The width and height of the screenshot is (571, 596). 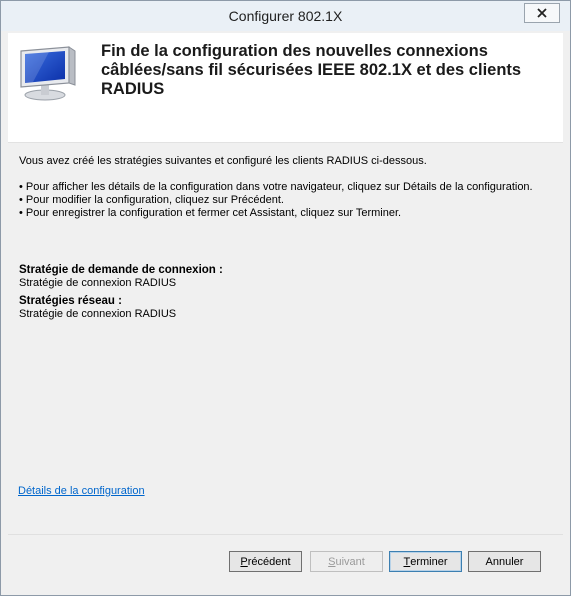 I want to click on configuration-details-link: Détails de la configuration, so click(x=81, y=491).